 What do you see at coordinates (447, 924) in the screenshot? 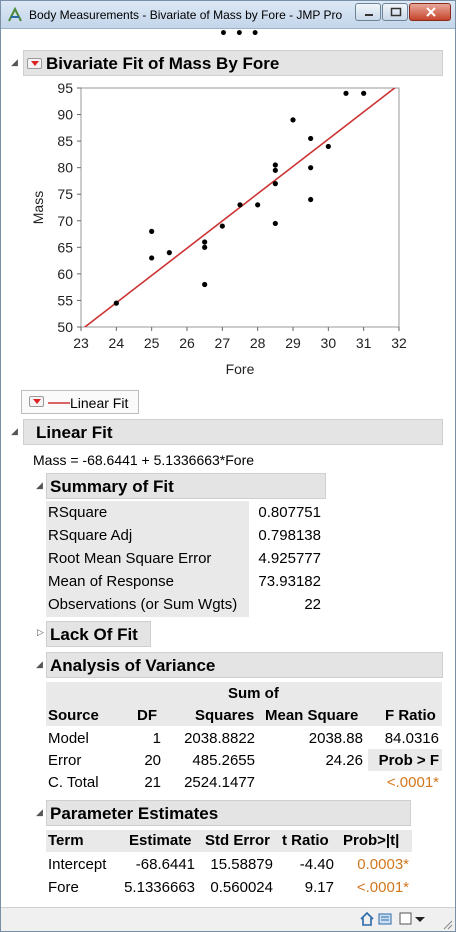
I see `resize-grip-icon` at bounding box center [447, 924].